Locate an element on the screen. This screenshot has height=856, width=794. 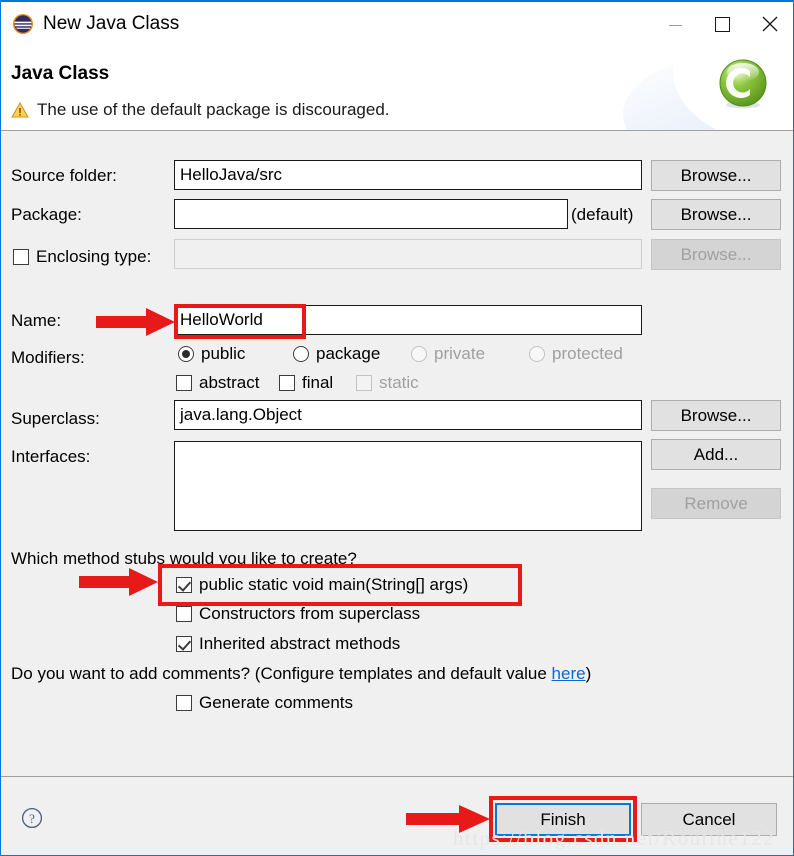
finish-button: Finish is located at coordinates (563, 819).